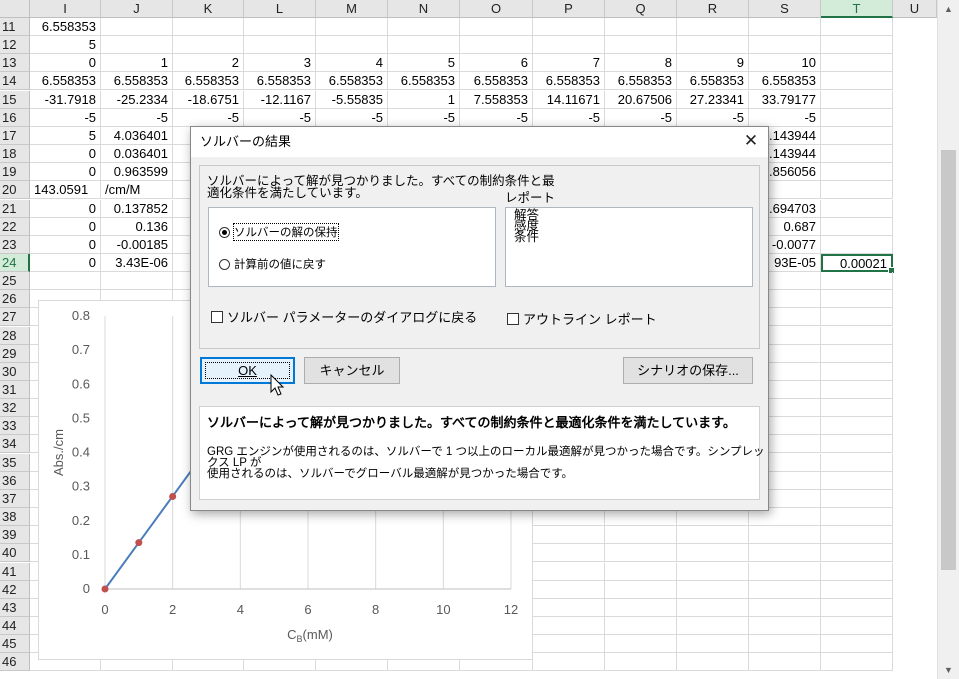 This screenshot has height=679, width=959. Describe the element at coordinates (424, 99) in the screenshot. I see `cell-n15: 1` at that location.